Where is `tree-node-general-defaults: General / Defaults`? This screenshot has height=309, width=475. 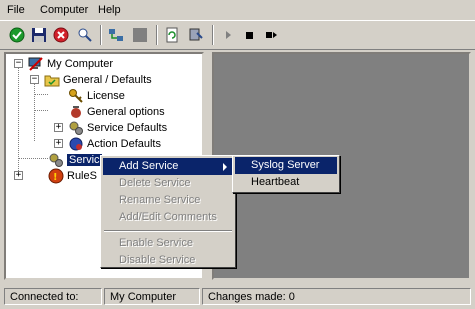
tree-node-general-defaults: General / Defaults is located at coordinates (98, 80).